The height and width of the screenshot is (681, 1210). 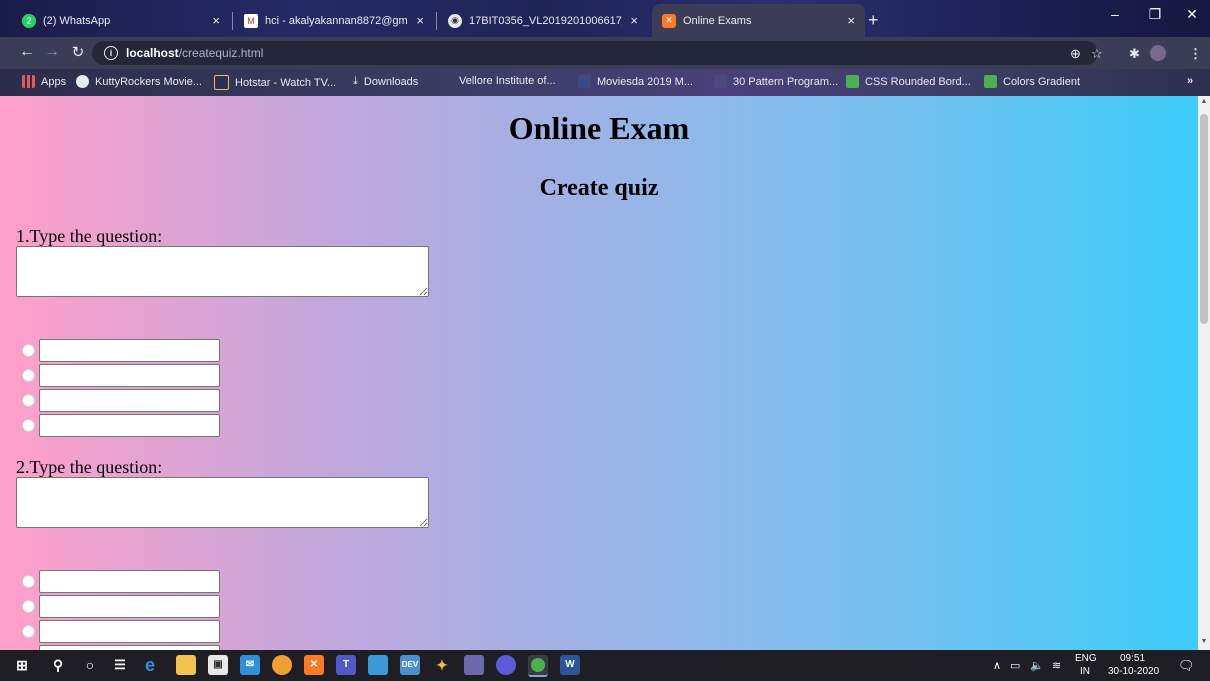 What do you see at coordinates (120, 665) in the screenshot?
I see `task-view-icon: ☰` at bounding box center [120, 665].